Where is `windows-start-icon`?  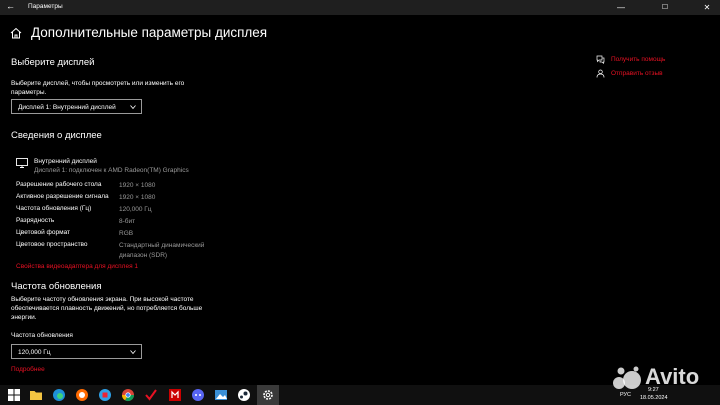
windows-start-icon is located at coordinates (14, 395).